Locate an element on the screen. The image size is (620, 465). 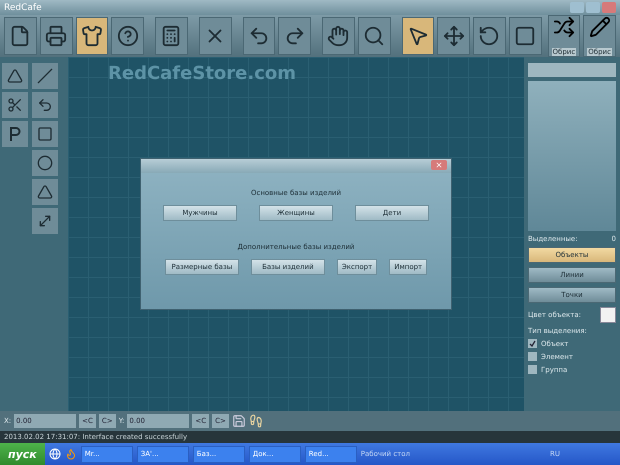
globe-icon is located at coordinates (54, 454).